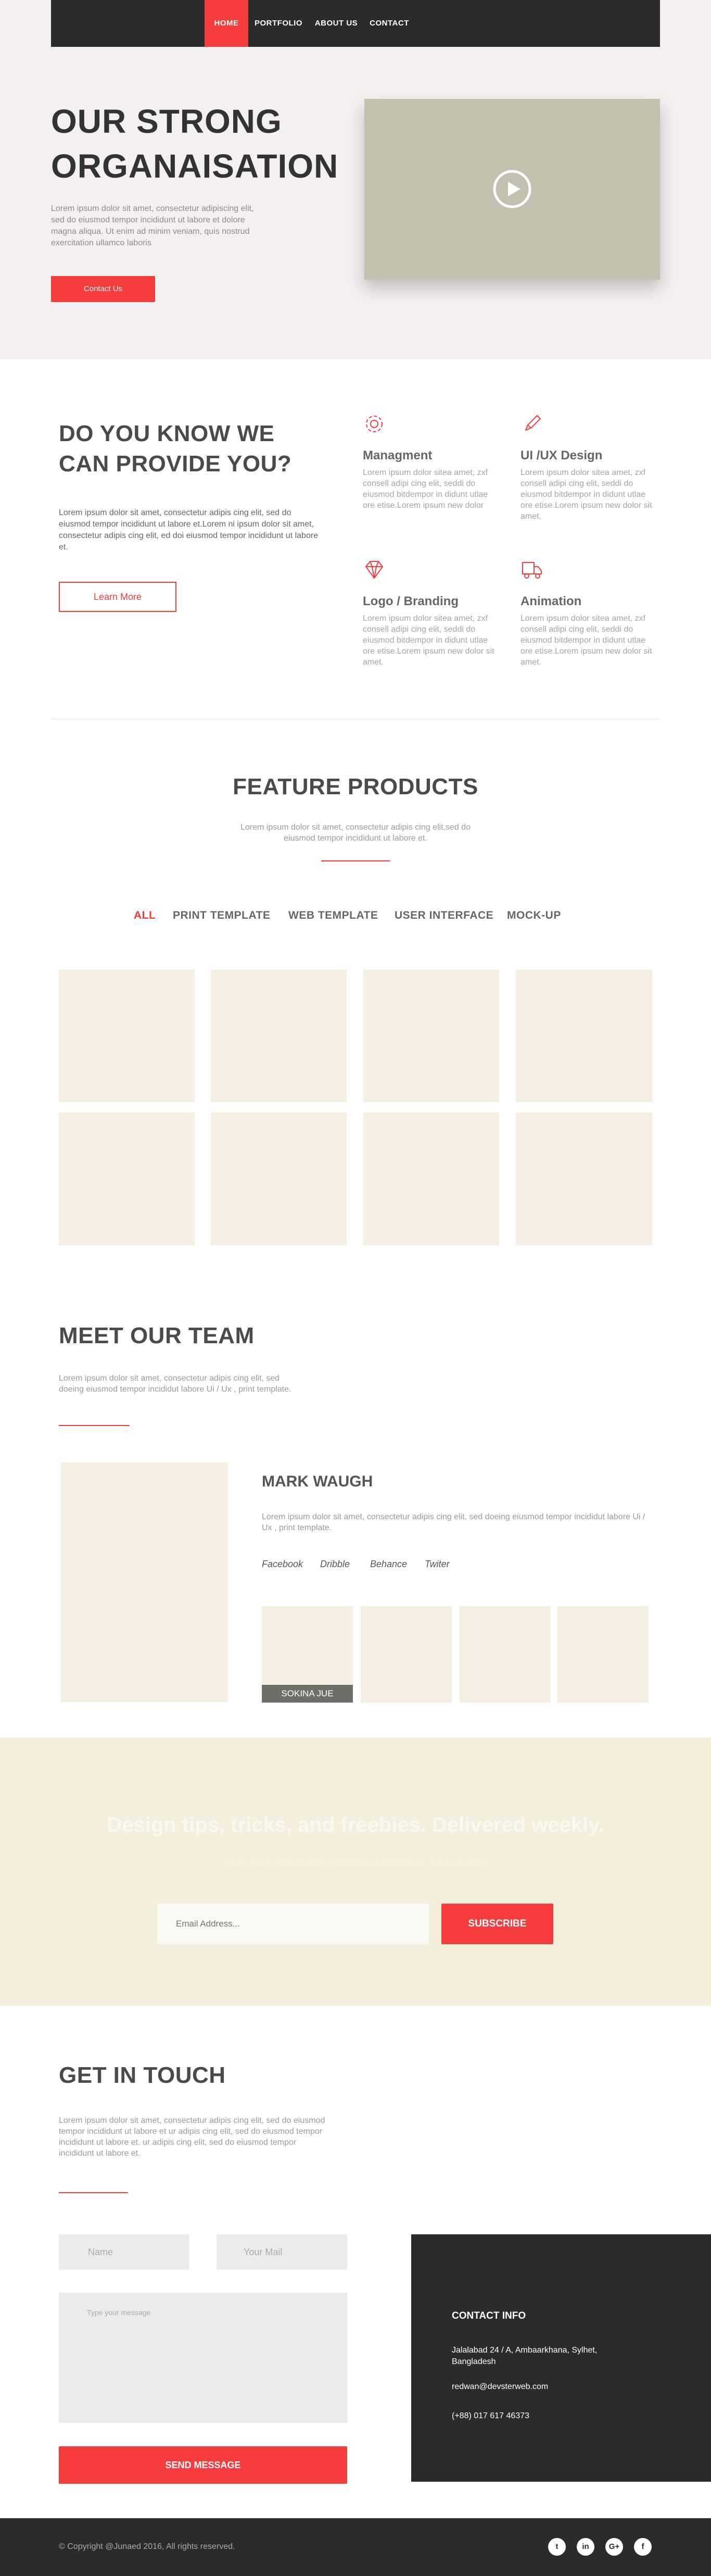 This screenshot has width=711, height=2576. What do you see at coordinates (278, 23) in the screenshot?
I see `nav-portfolio: PORTFOLIO` at bounding box center [278, 23].